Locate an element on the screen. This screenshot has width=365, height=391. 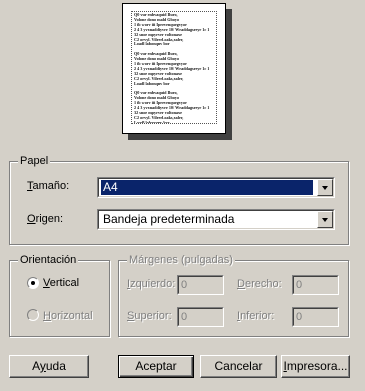
horizontal-label: Horizontal is located at coordinates (68, 316).